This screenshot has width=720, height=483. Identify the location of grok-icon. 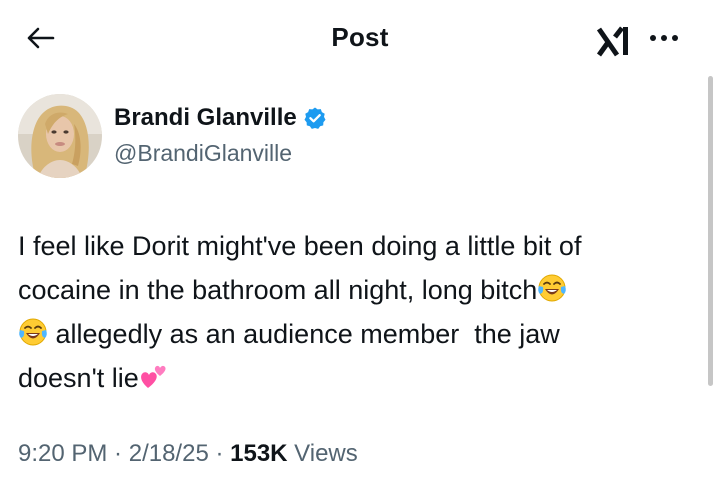
(612, 41).